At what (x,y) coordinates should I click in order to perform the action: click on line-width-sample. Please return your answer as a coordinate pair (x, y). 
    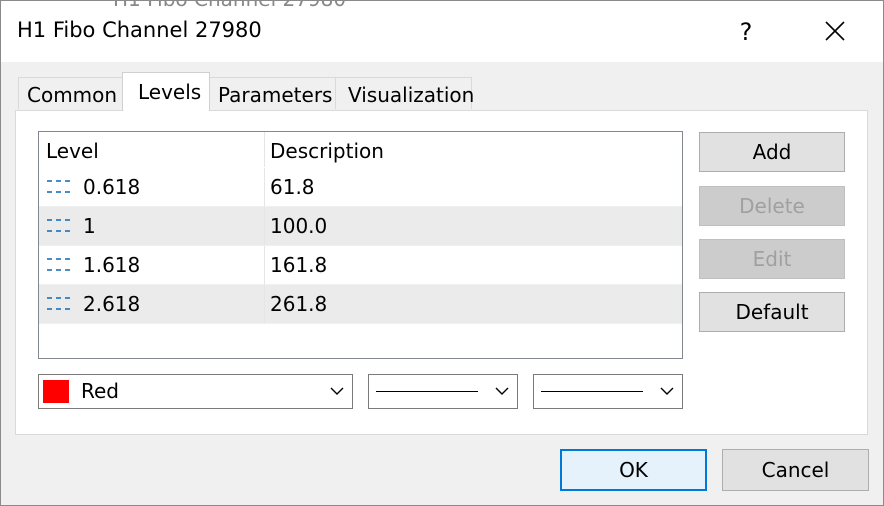
    Looking at the image, I should click on (592, 391).